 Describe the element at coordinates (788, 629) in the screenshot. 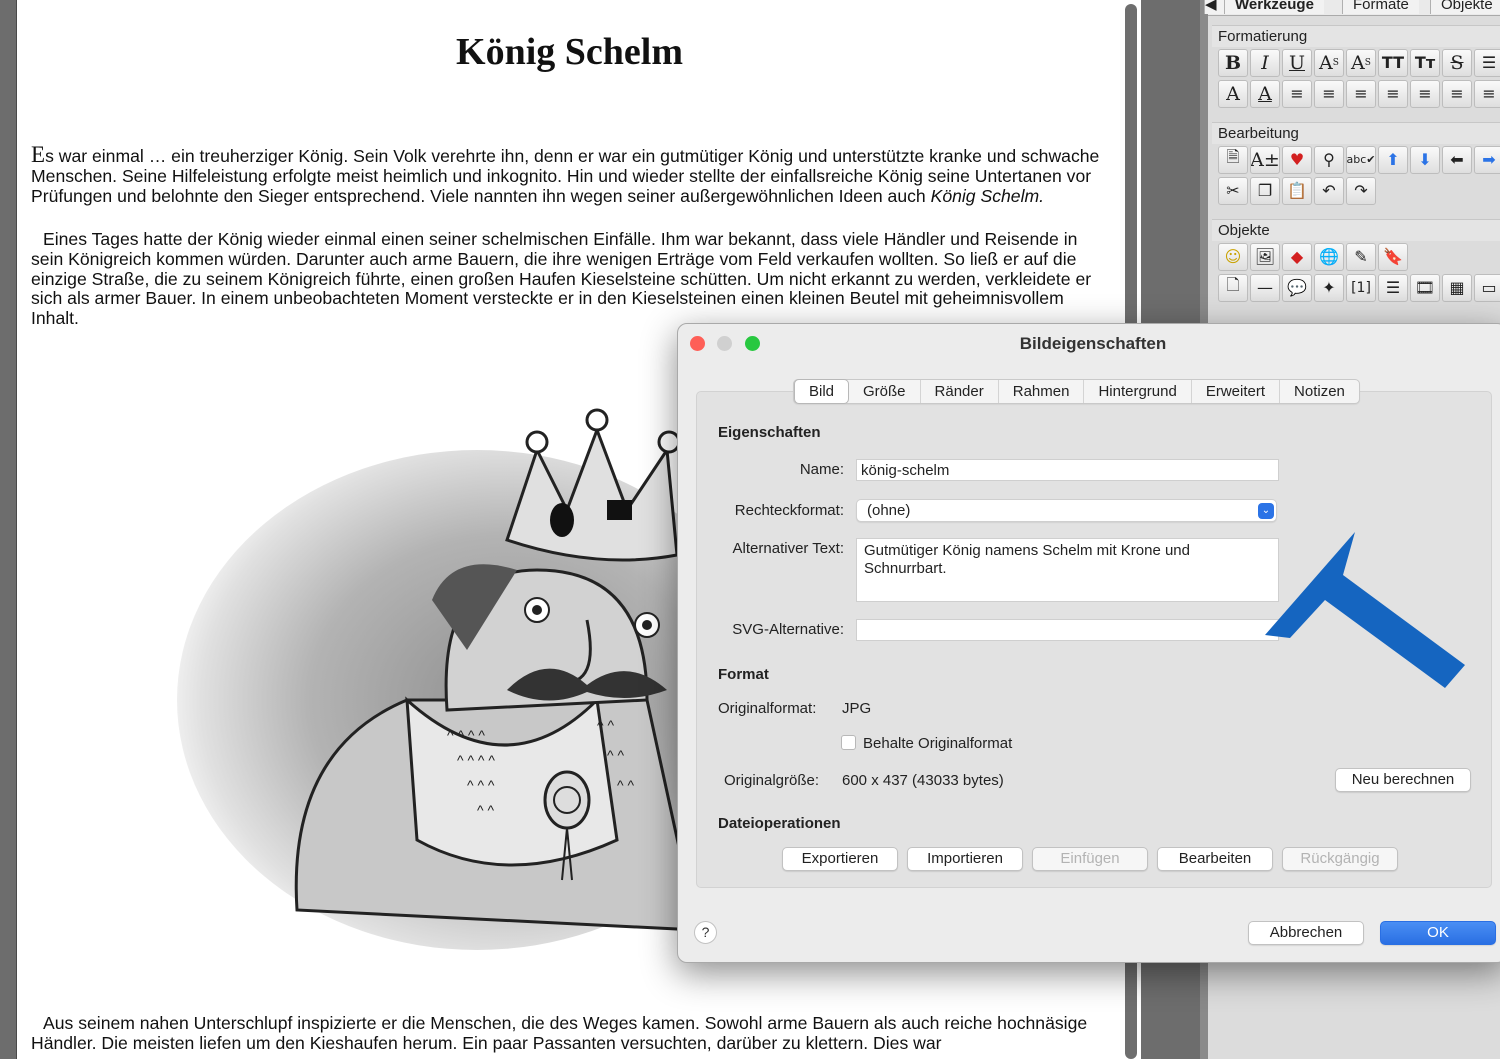

I see `svg-alt-label: SVG-Alternative:` at that location.